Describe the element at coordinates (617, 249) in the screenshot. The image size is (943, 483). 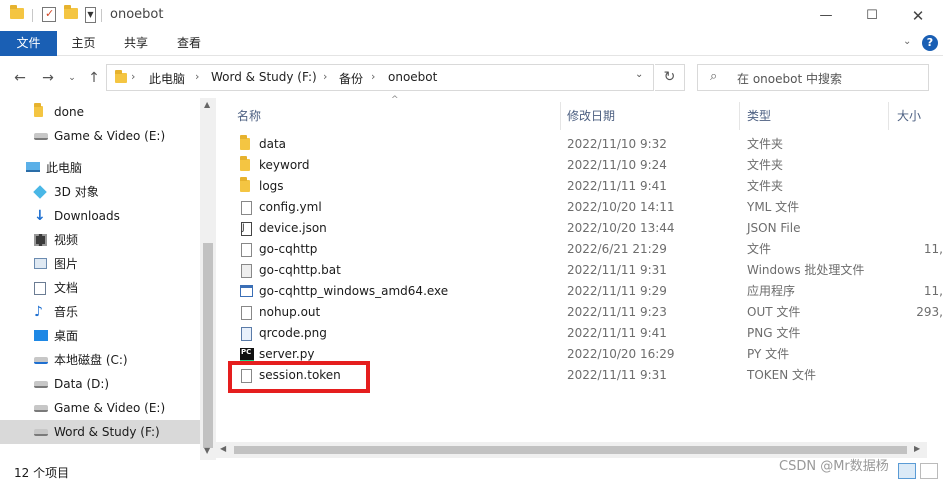
I see `file-date: 2022/6/21 21:29` at that location.